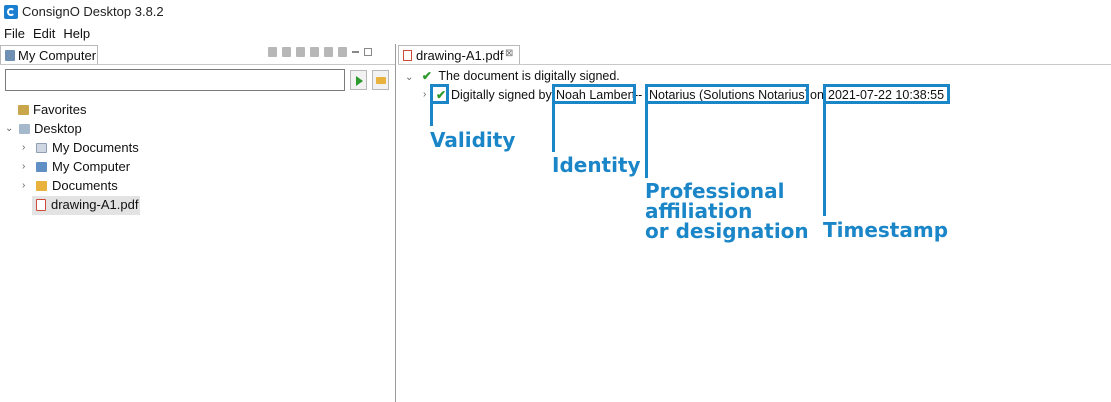 Image resolution: width=1111 pixels, height=402 pixels. Describe the element at coordinates (358, 80) in the screenshot. I see `go-button` at that location.